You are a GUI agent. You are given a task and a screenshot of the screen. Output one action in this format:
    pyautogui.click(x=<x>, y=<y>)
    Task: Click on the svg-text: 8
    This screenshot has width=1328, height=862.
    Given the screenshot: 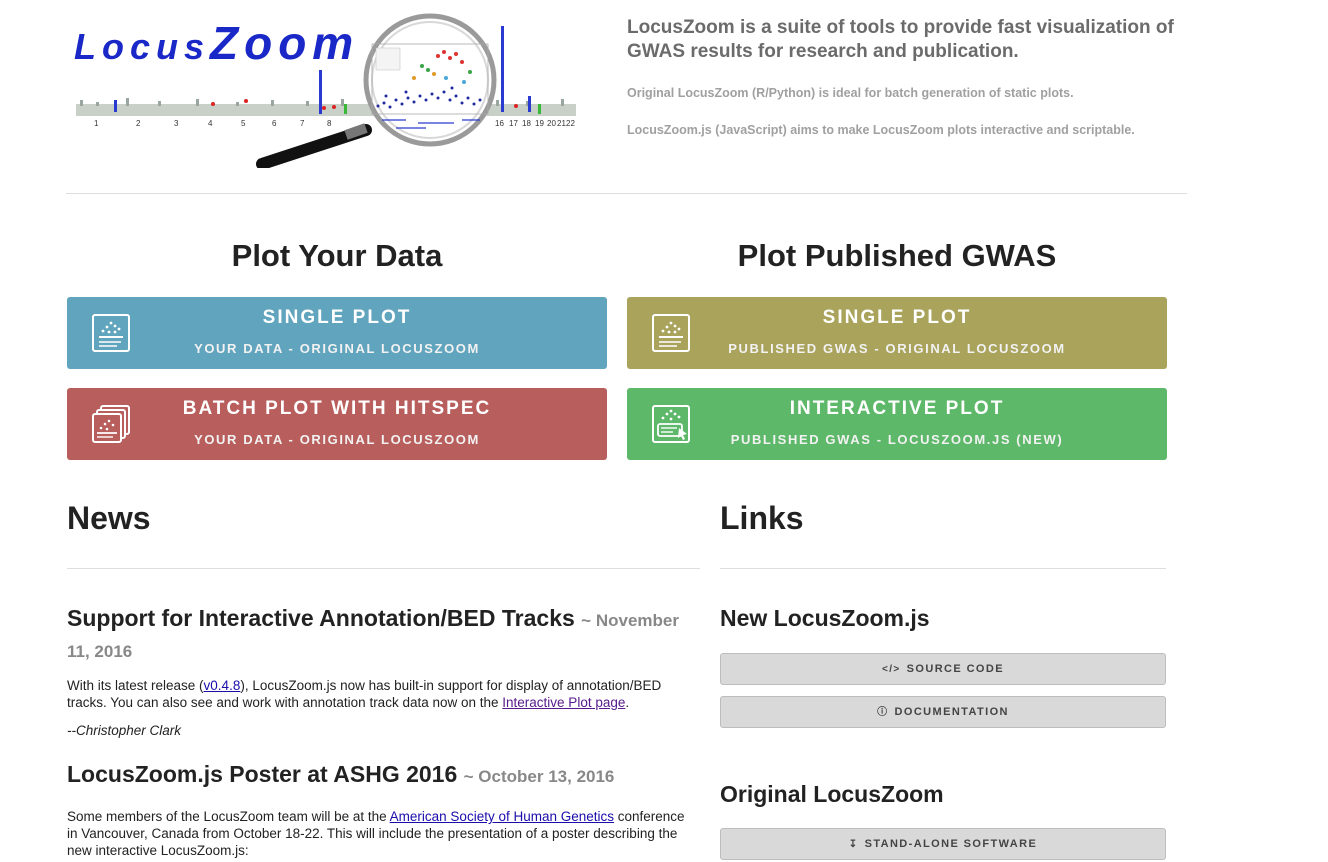 What is the action you would take?
    pyautogui.click(x=329, y=123)
    